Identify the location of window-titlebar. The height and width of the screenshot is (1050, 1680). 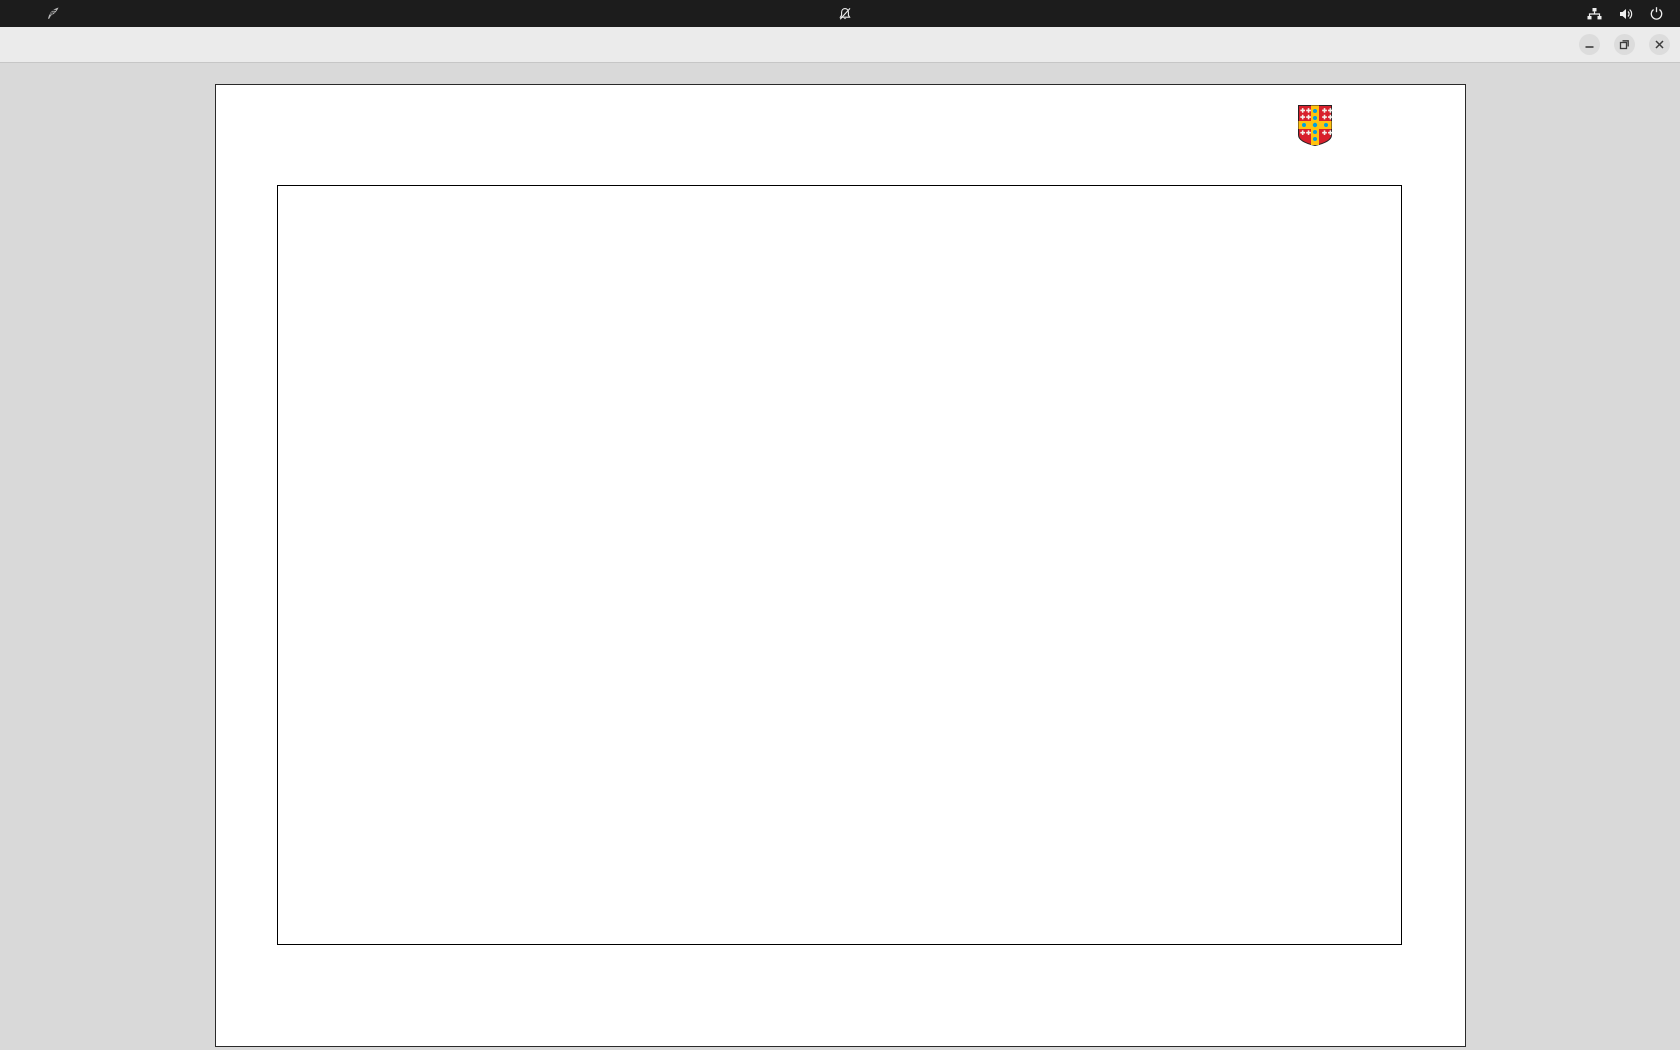
(840, 45).